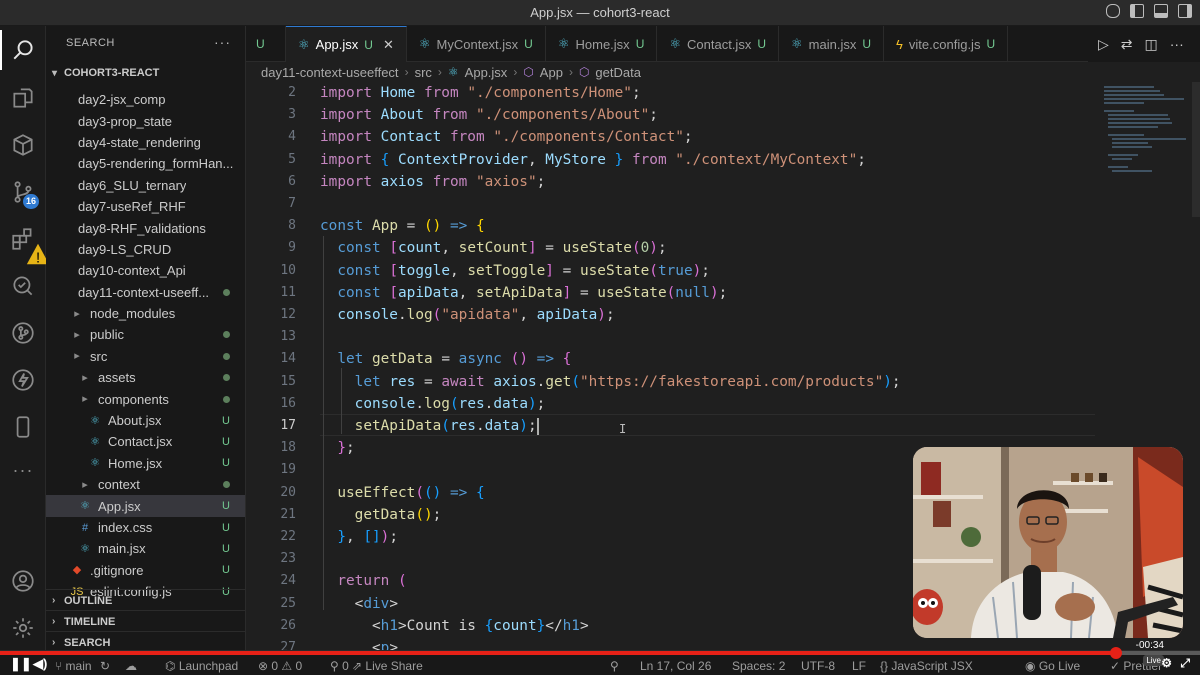 The image size is (1200, 675). What do you see at coordinates (99, 356) in the screenshot?
I see `sidebar-item-label: src` at bounding box center [99, 356].